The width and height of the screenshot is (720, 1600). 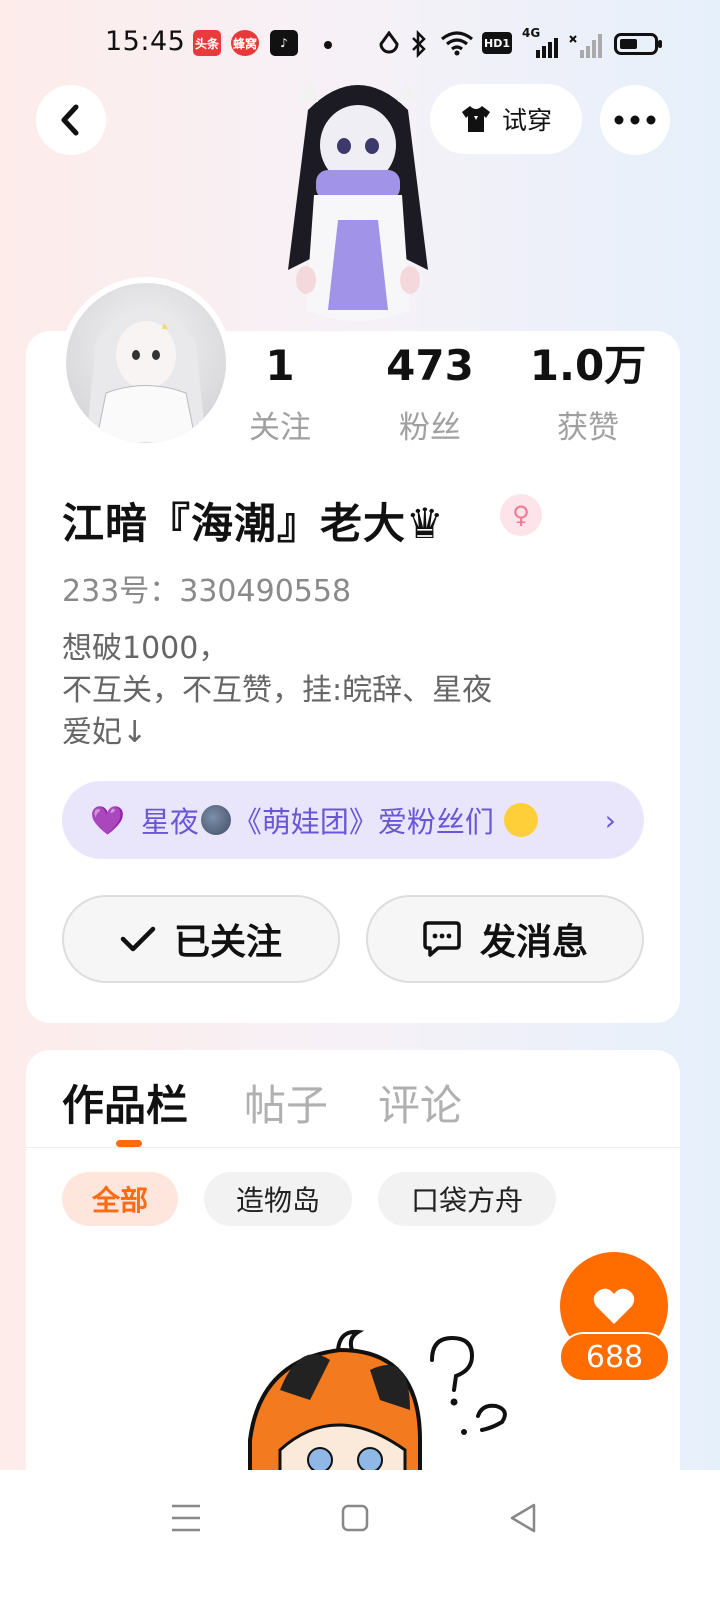 I want to click on try-on-button: 试穿, so click(x=506, y=119).